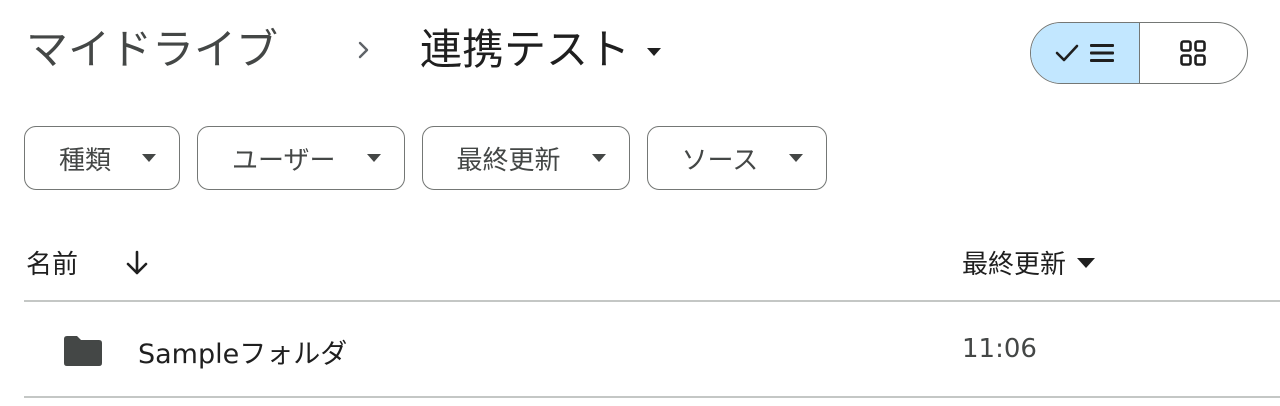  What do you see at coordinates (1014, 265) in the screenshot?
I see `column-modified-label: 最終更新` at bounding box center [1014, 265].